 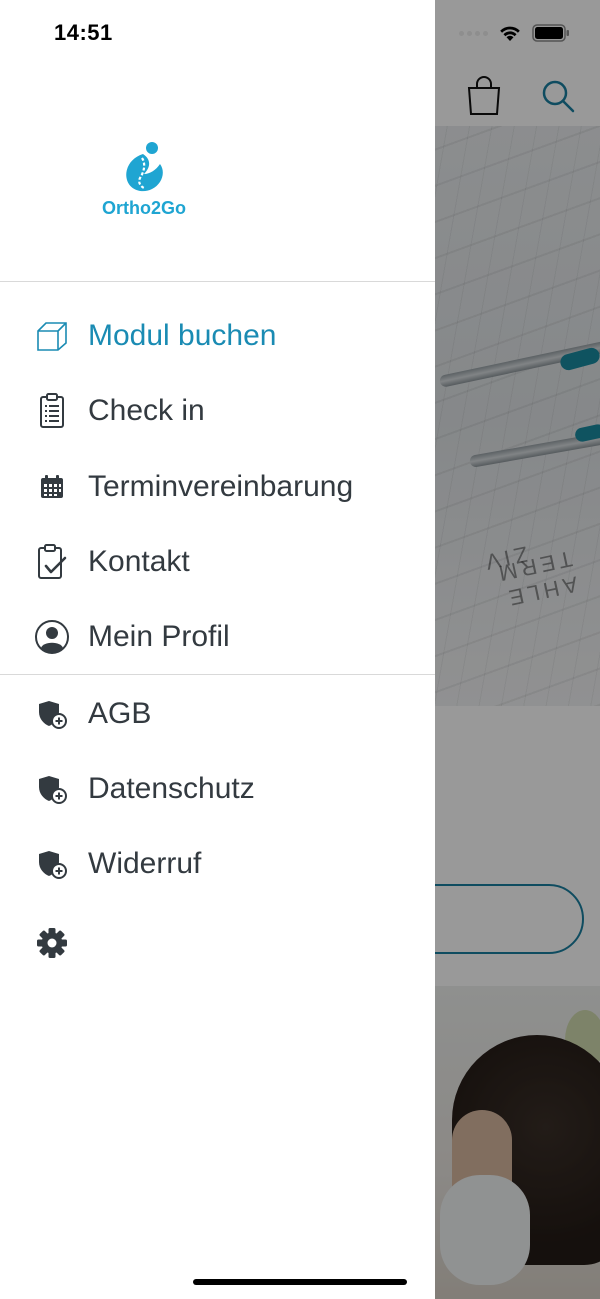 What do you see at coordinates (120, 713) in the screenshot?
I see `menu-label: AGB` at bounding box center [120, 713].